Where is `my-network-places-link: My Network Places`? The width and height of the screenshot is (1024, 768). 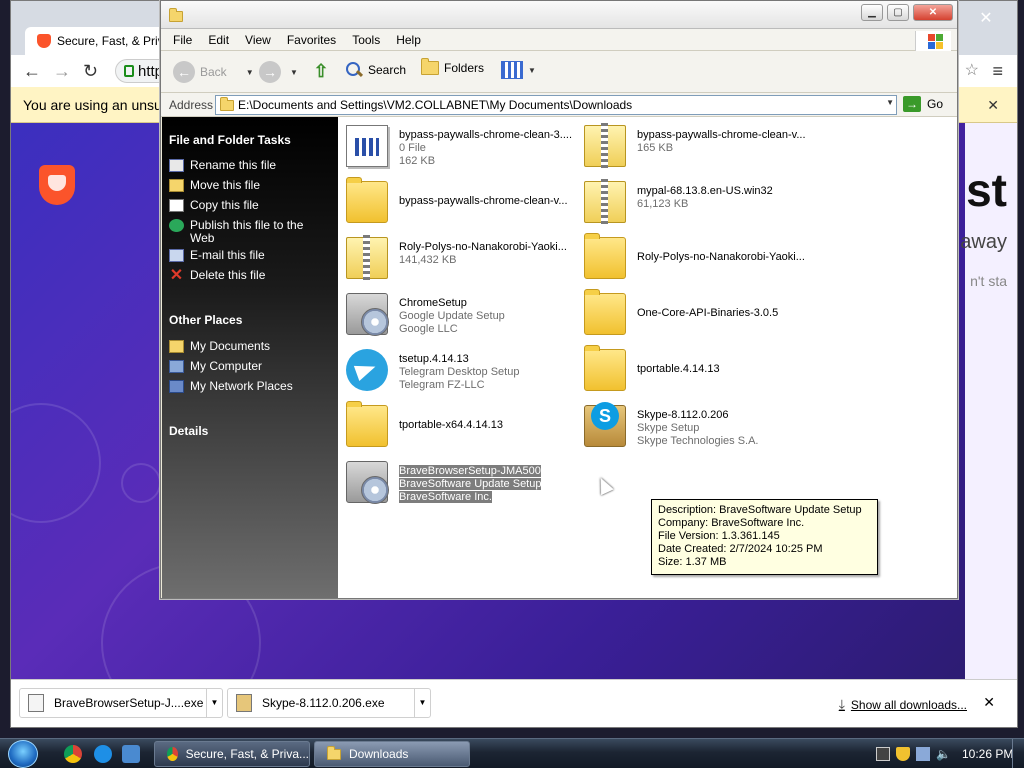 my-network-places-link: My Network Places is located at coordinates (249, 386).